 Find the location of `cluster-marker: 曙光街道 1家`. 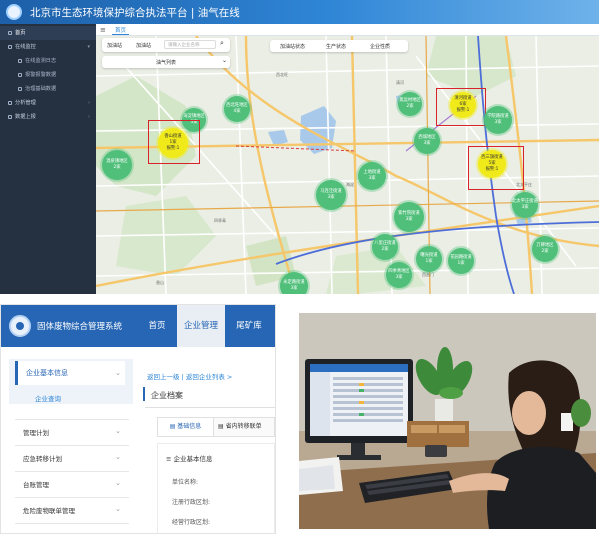

cluster-marker: 曙光街道 1家 is located at coordinates (429, 259).